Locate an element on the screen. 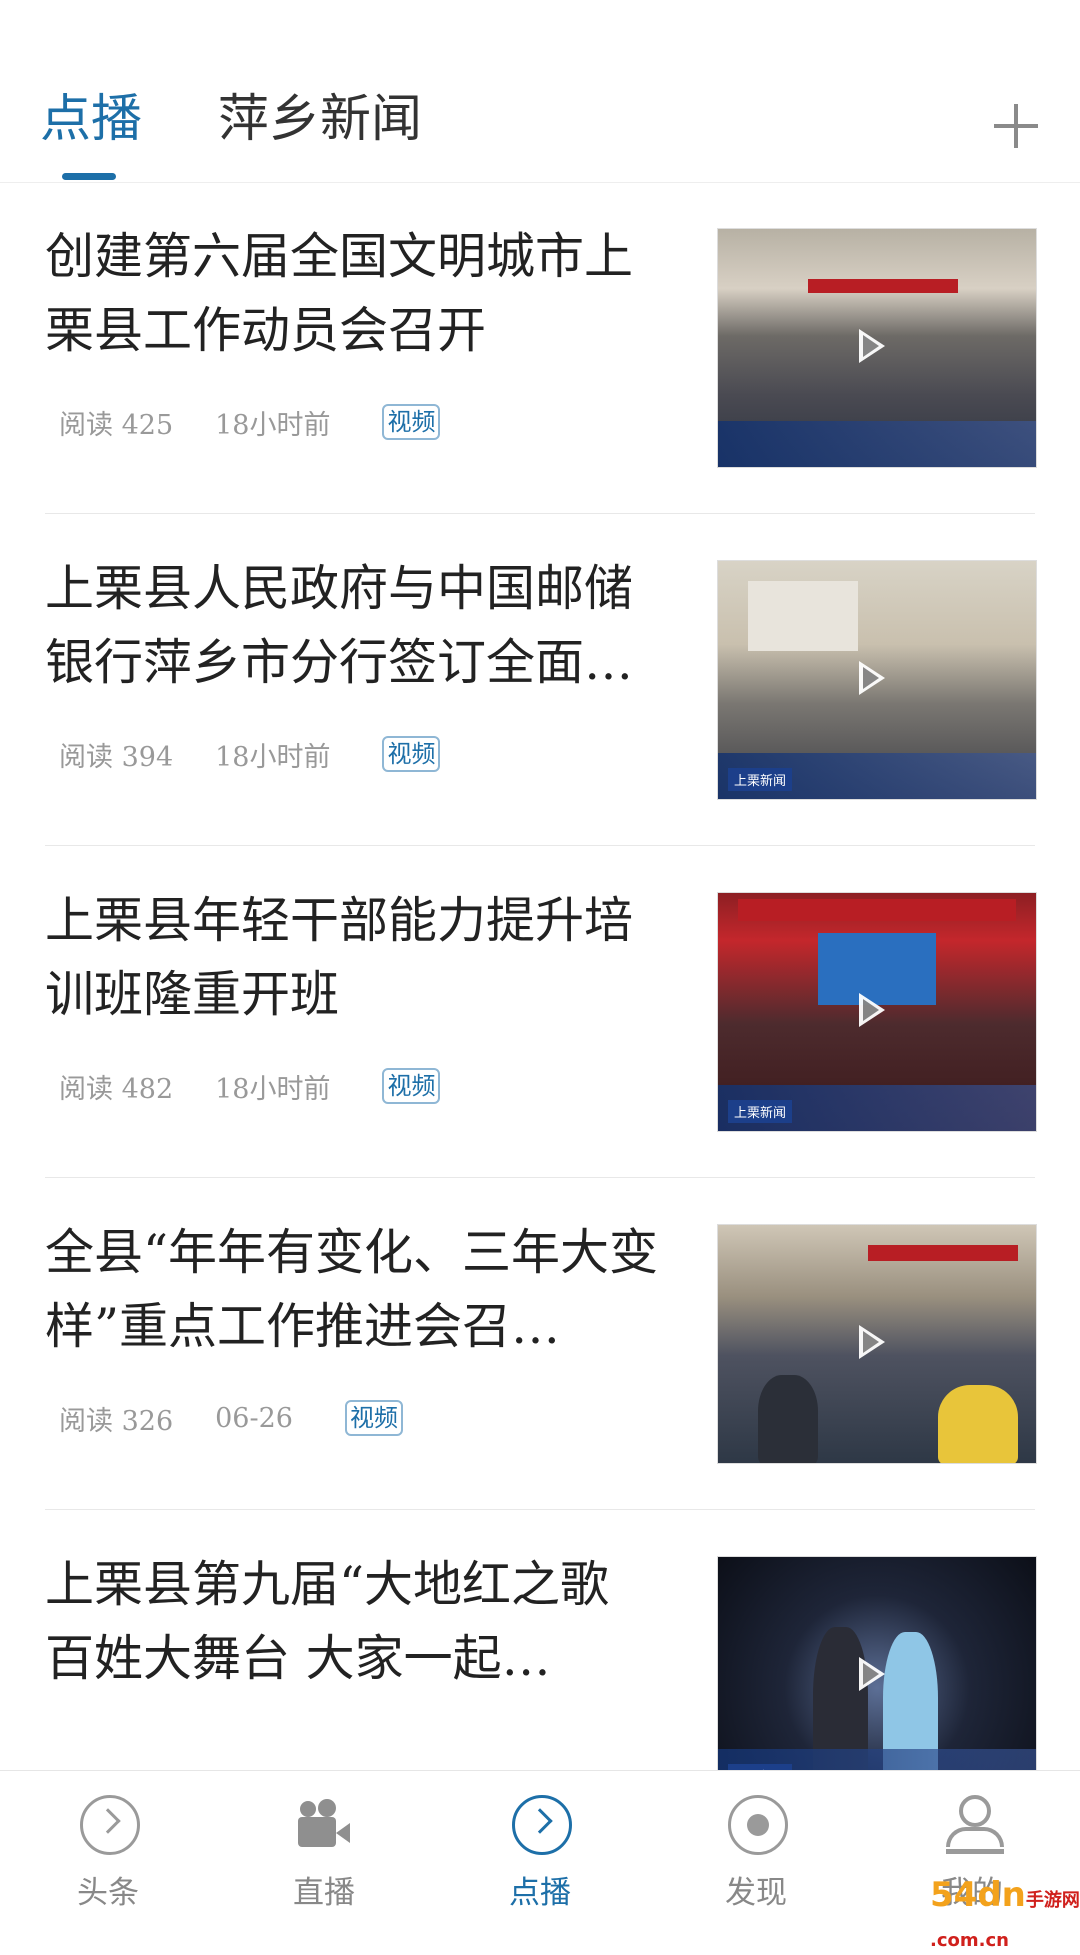  nav-headlines: 头条 is located at coordinates (108, 1846).